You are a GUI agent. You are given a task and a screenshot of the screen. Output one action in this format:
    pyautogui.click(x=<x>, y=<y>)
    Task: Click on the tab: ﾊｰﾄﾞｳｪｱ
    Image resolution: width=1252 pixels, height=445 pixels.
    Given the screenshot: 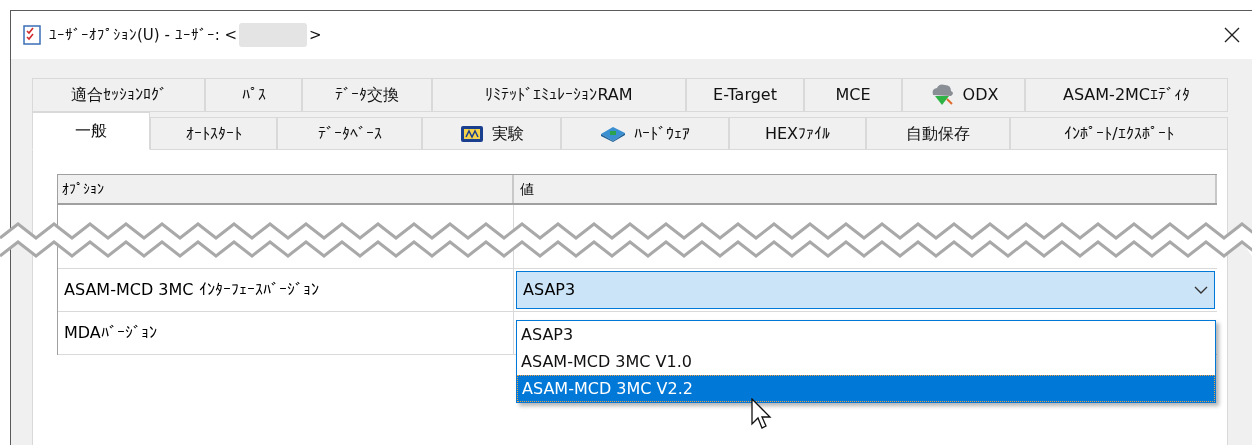 What is the action you would take?
    pyautogui.click(x=645, y=133)
    